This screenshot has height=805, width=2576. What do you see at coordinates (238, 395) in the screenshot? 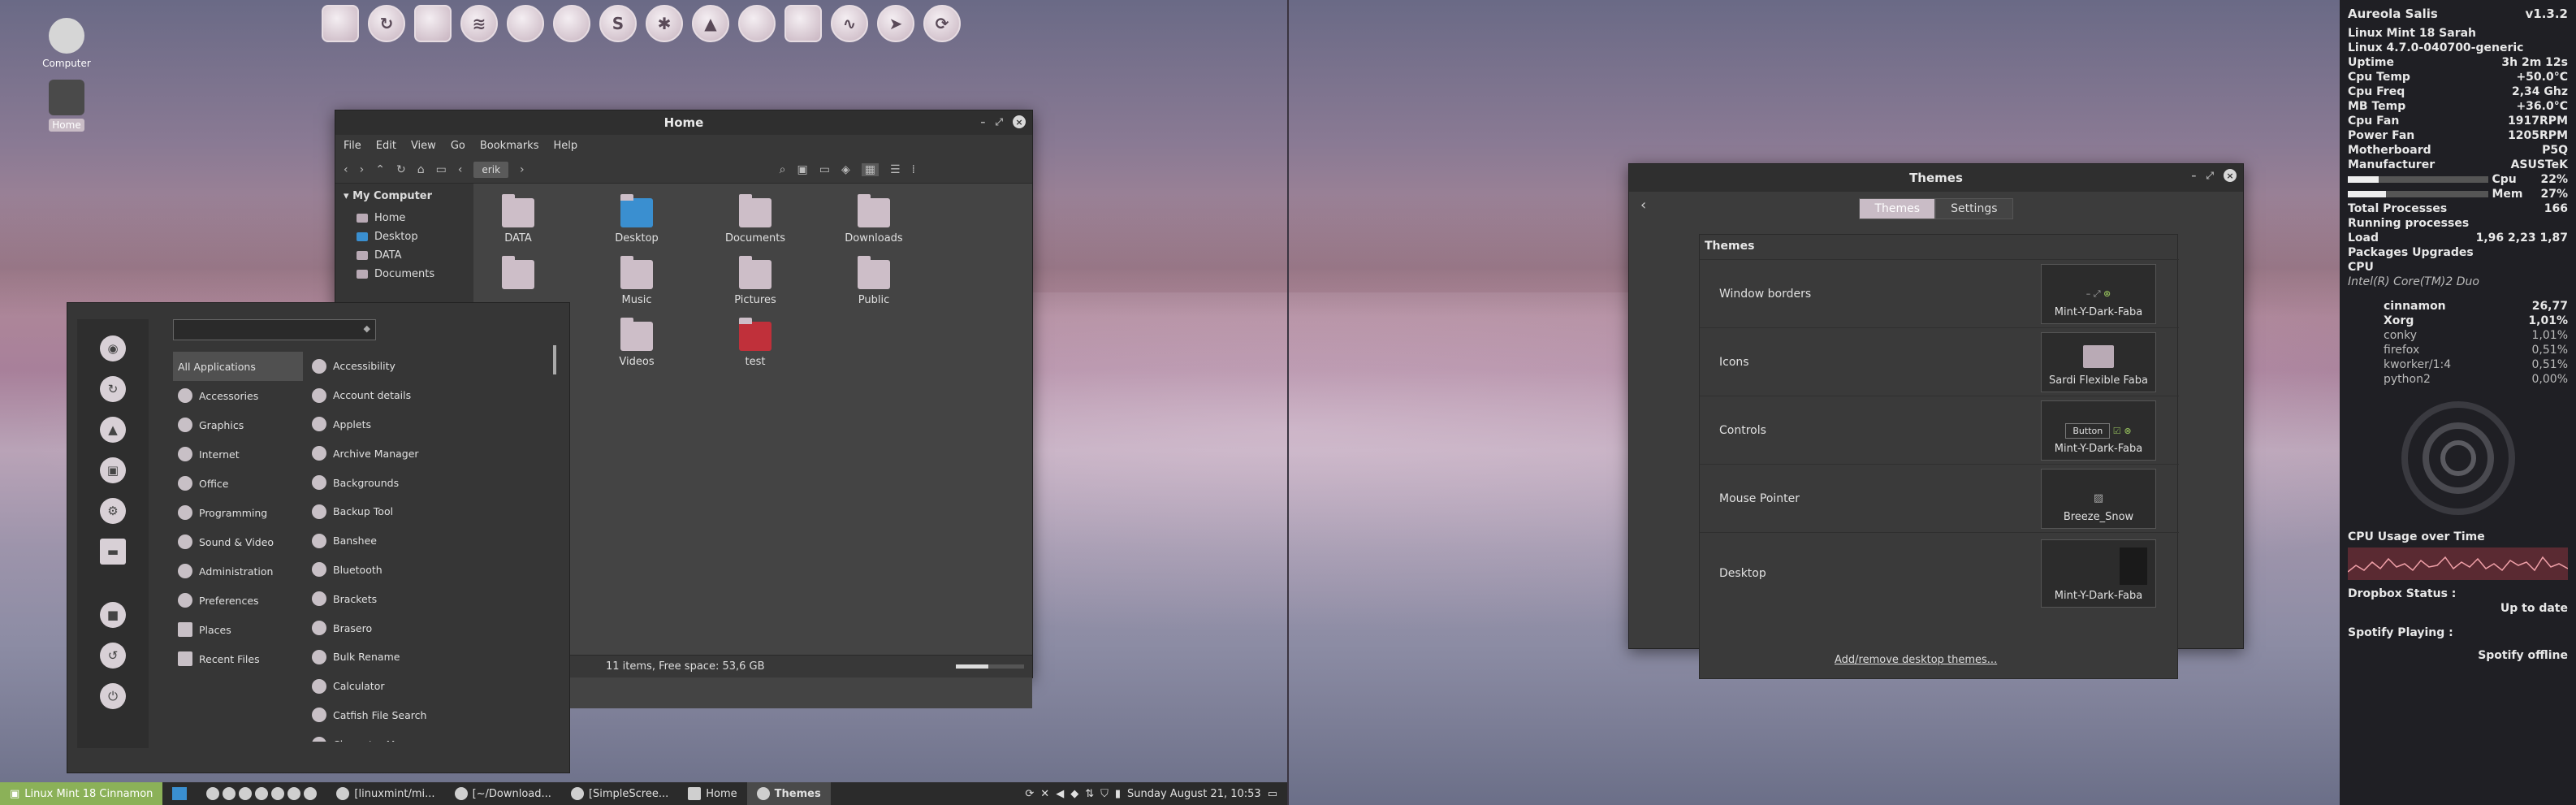
I see `category-item: Accessories` at bounding box center [238, 395].